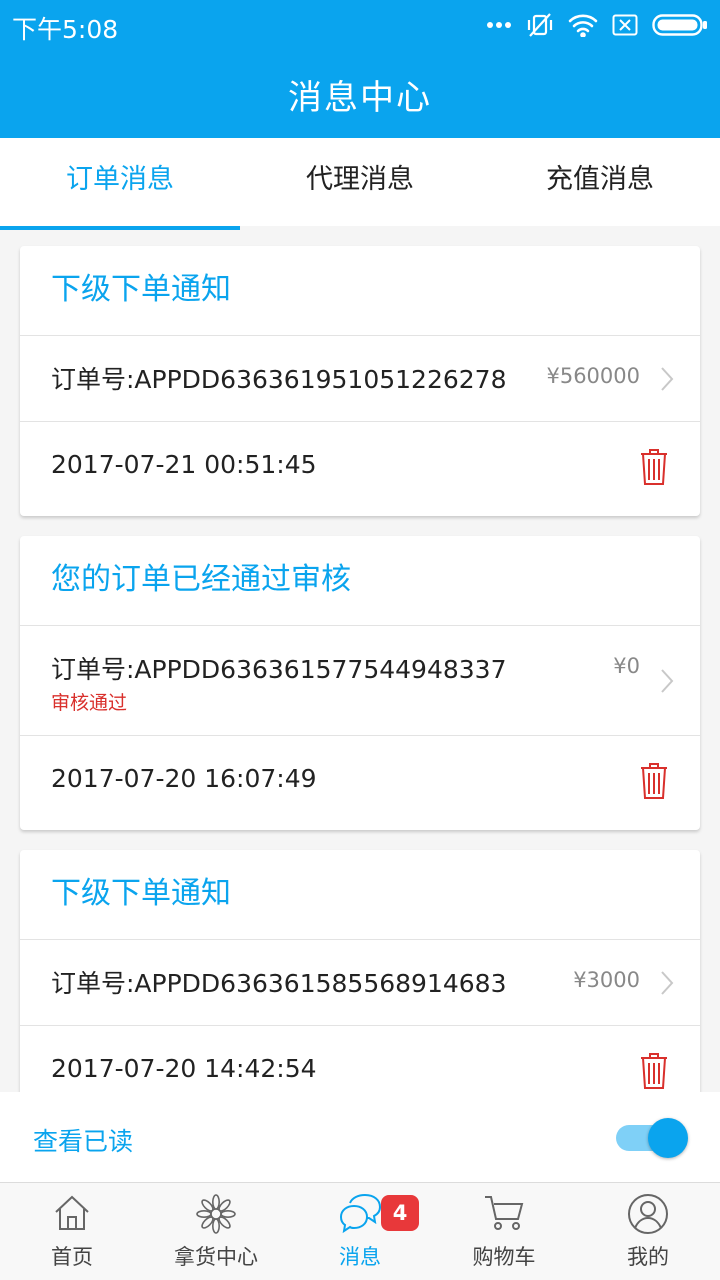  Describe the element at coordinates (72, 1212) in the screenshot. I see `home-icon` at that location.